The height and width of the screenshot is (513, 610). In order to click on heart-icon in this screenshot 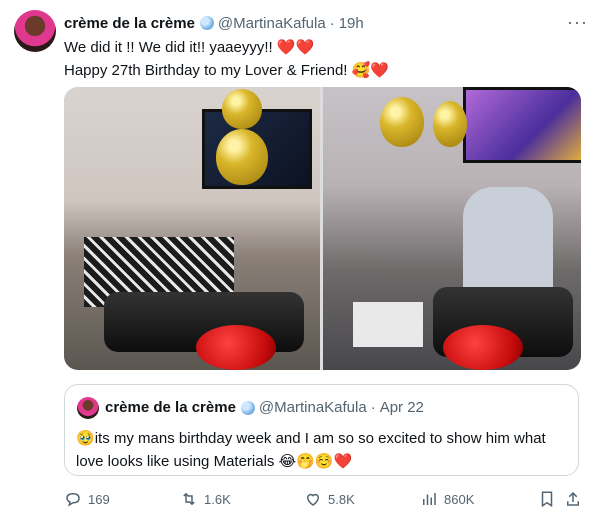, I will do `click(313, 499)`.